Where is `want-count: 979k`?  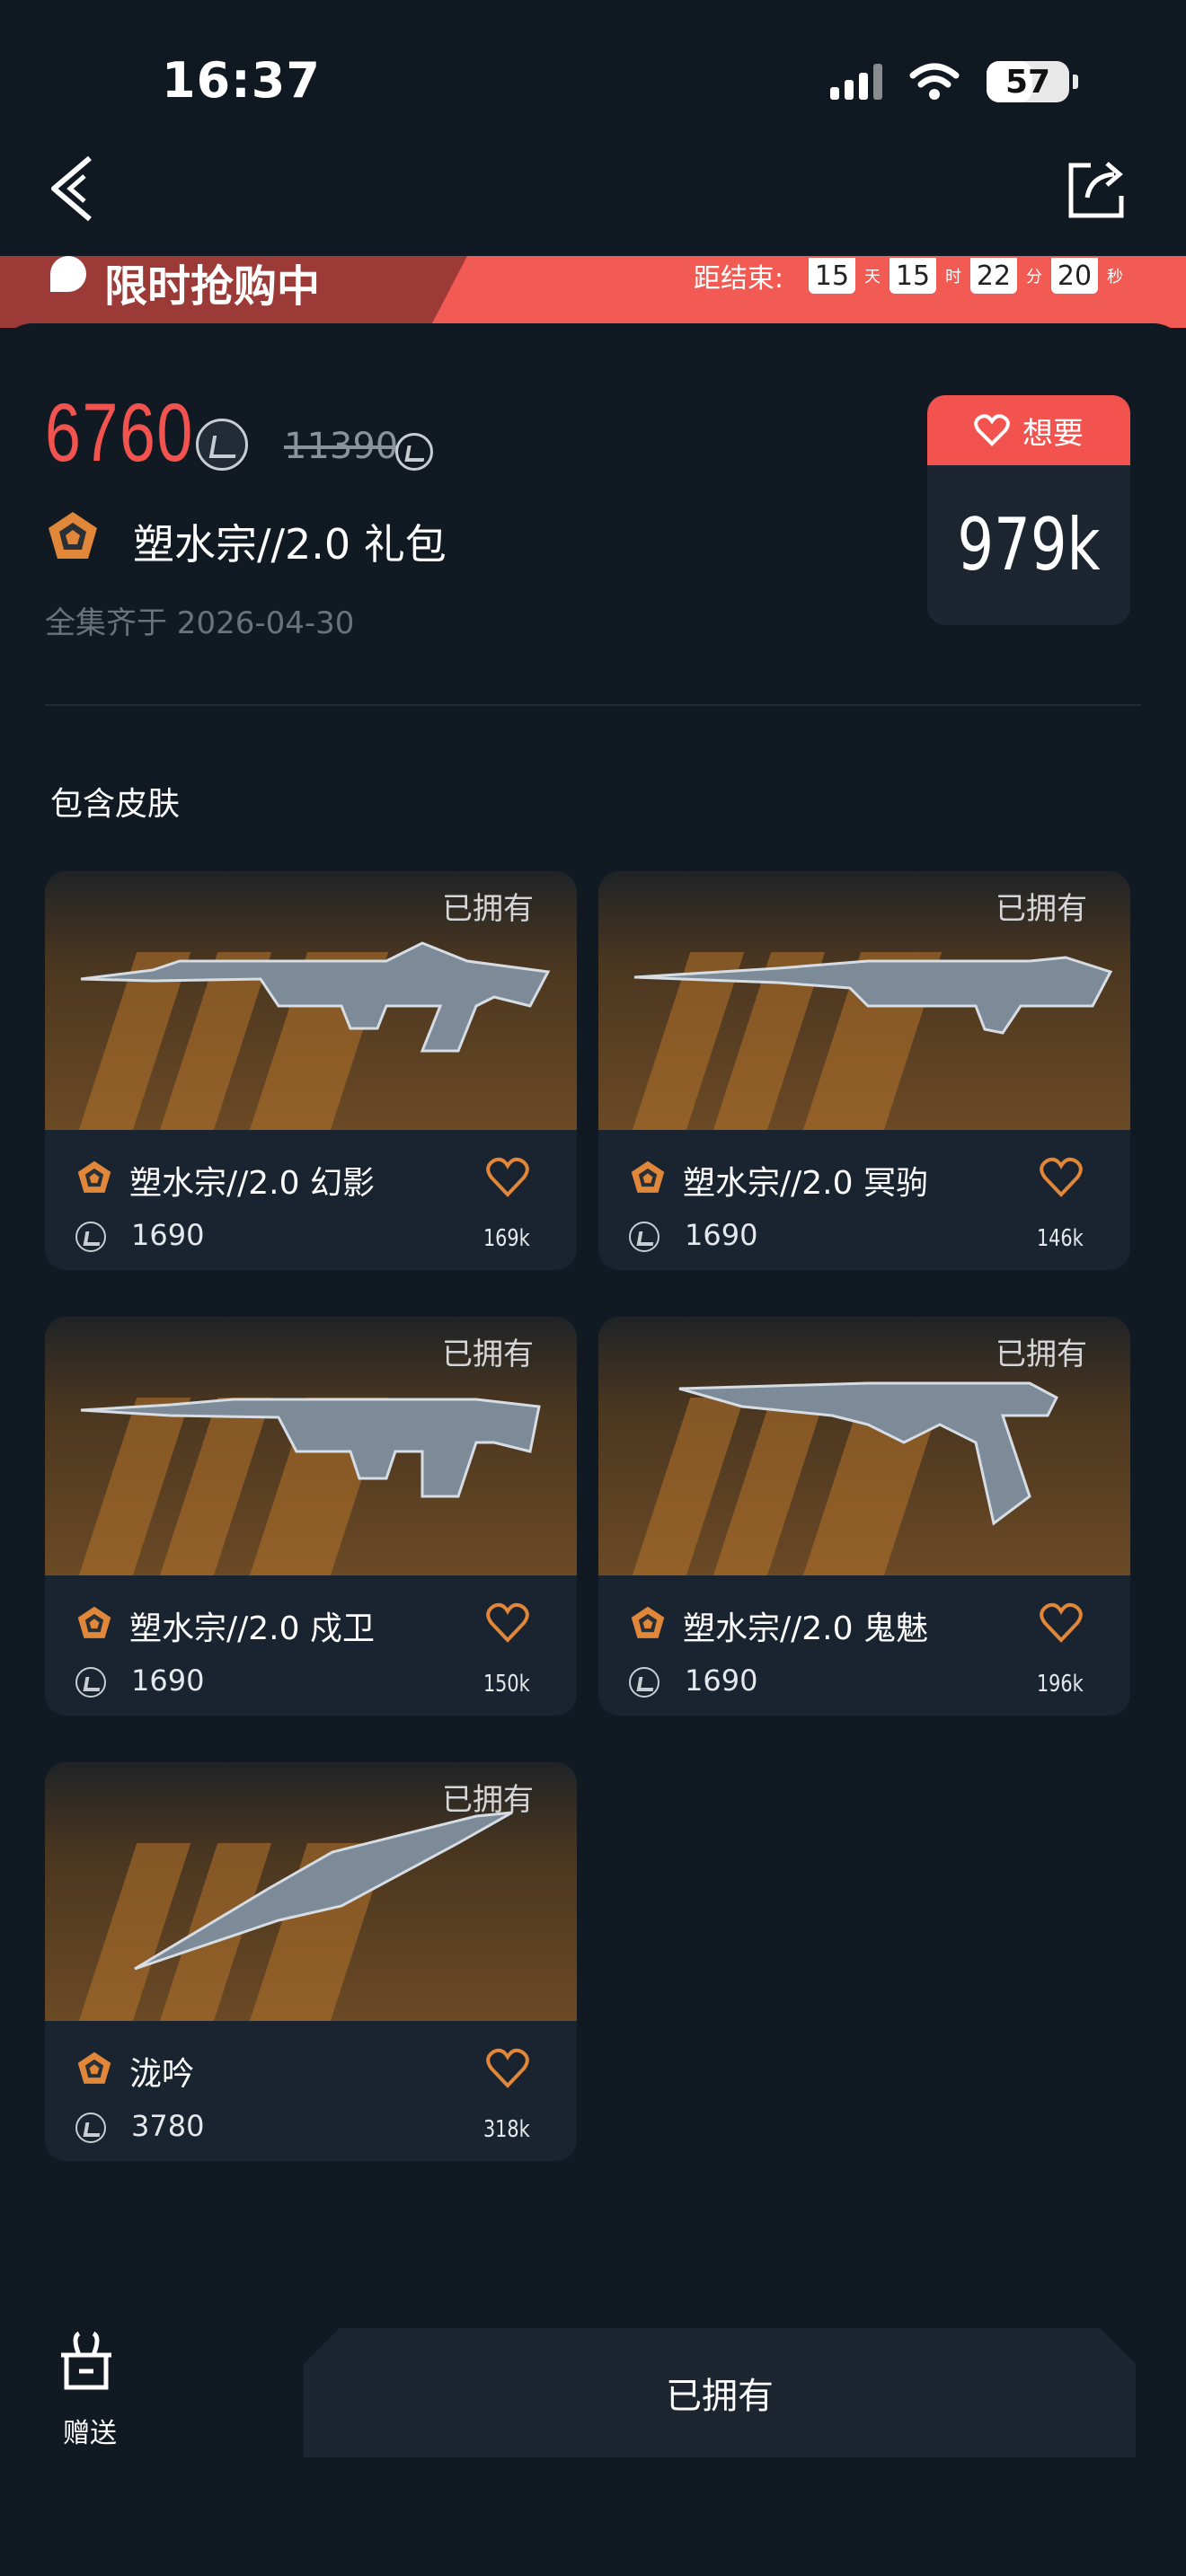
want-count: 979k is located at coordinates (1029, 545).